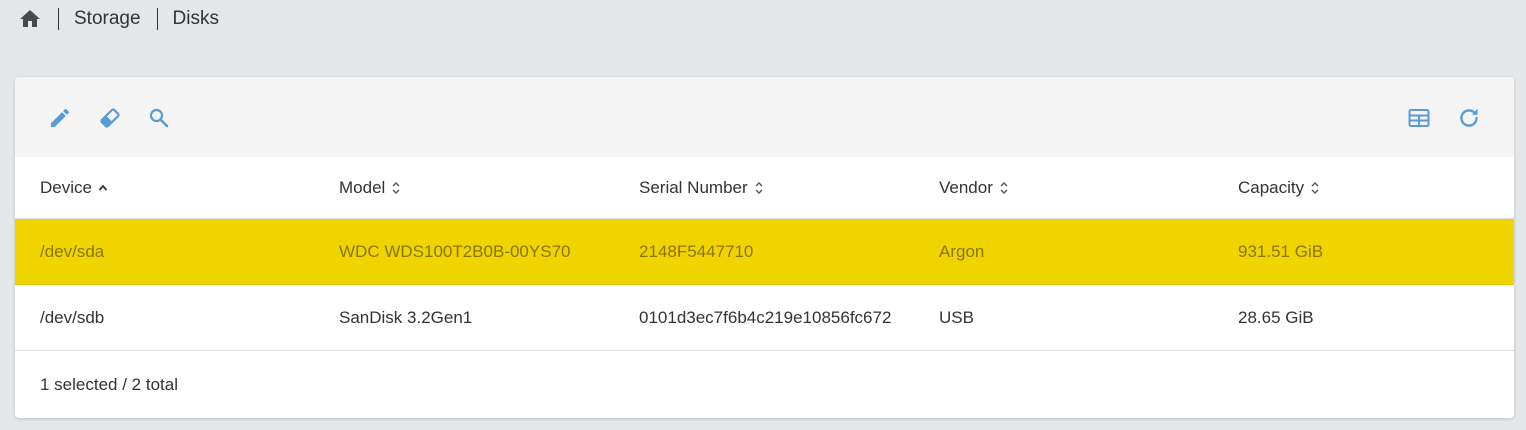  What do you see at coordinates (196, 19) in the screenshot?
I see `breadcrumb-disks: Disks` at bounding box center [196, 19].